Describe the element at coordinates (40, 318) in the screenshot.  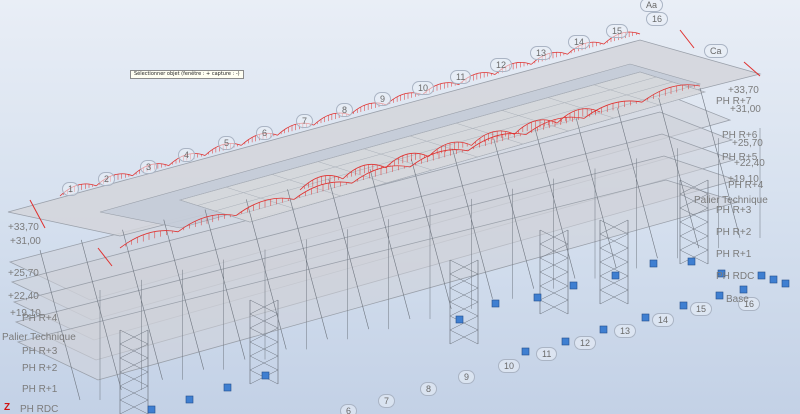
I see `level-left-ph-r4: PH R+4` at that location.